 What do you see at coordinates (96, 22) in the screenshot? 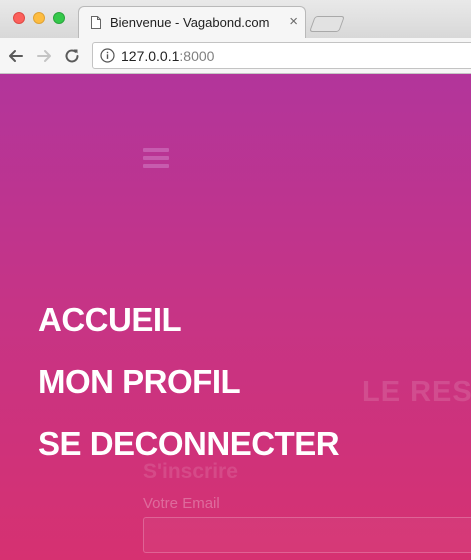
I see `document-icon` at bounding box center [96, 22].